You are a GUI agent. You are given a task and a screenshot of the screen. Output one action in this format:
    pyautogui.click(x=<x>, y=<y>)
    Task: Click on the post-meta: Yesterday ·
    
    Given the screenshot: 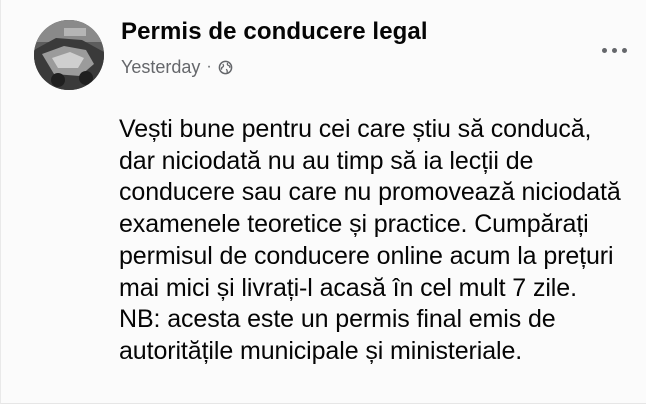 What is the action you would take?
    pyautogui.click(x=341, y=67)
    